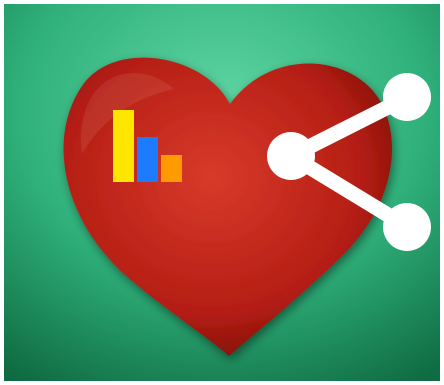 The height and width of the screenshot is (385, 444). What do you see at coordinates (407, 227) in the screenshot?
I see `share-node-bottom` at bounding box center [407, 227].